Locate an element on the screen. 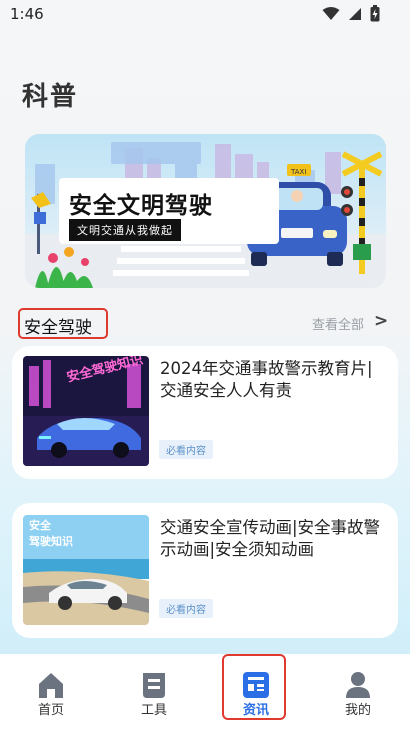  nav-item-tools: 工具 is located at coordinates (154, 691).